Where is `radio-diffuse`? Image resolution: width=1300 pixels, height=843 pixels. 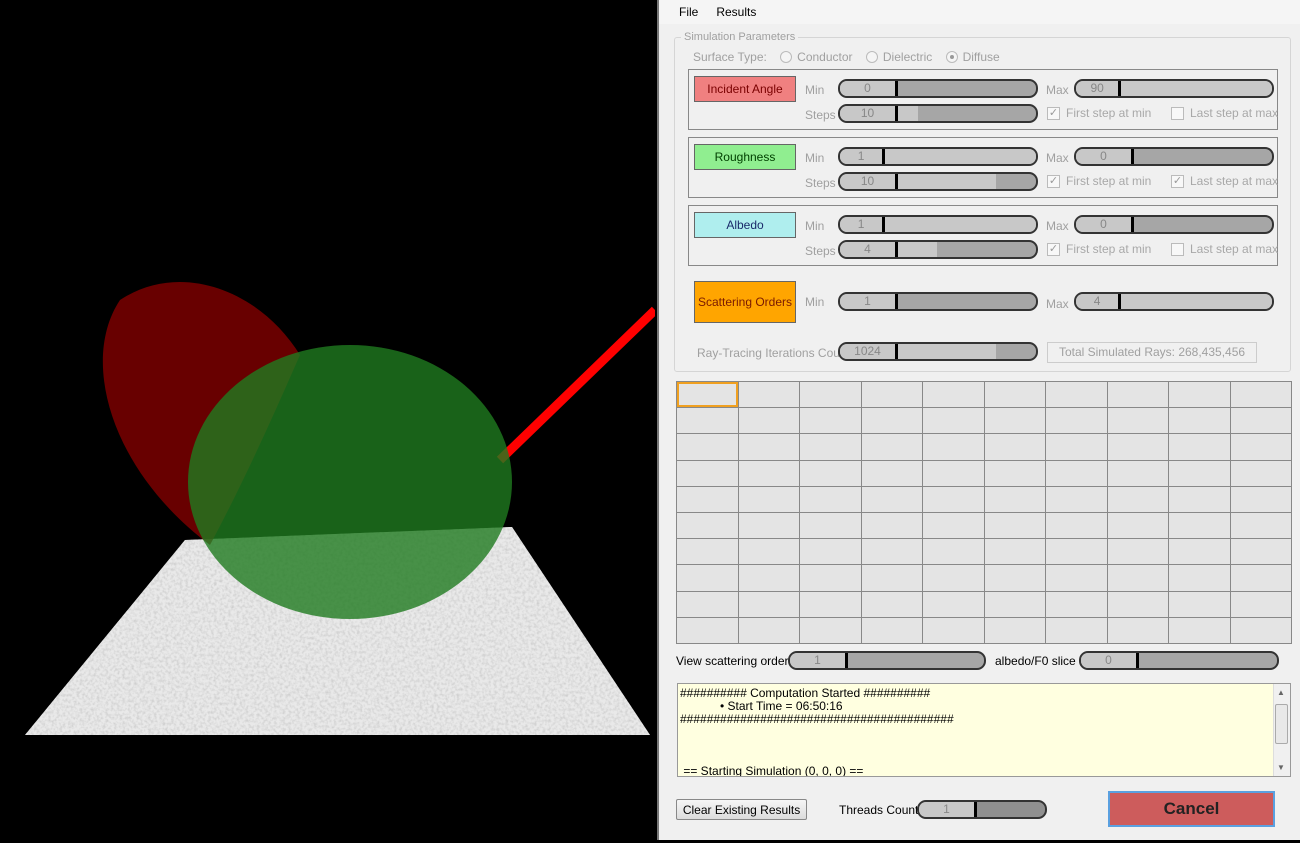 radio-diffuse is located at coordinates (951, 57).